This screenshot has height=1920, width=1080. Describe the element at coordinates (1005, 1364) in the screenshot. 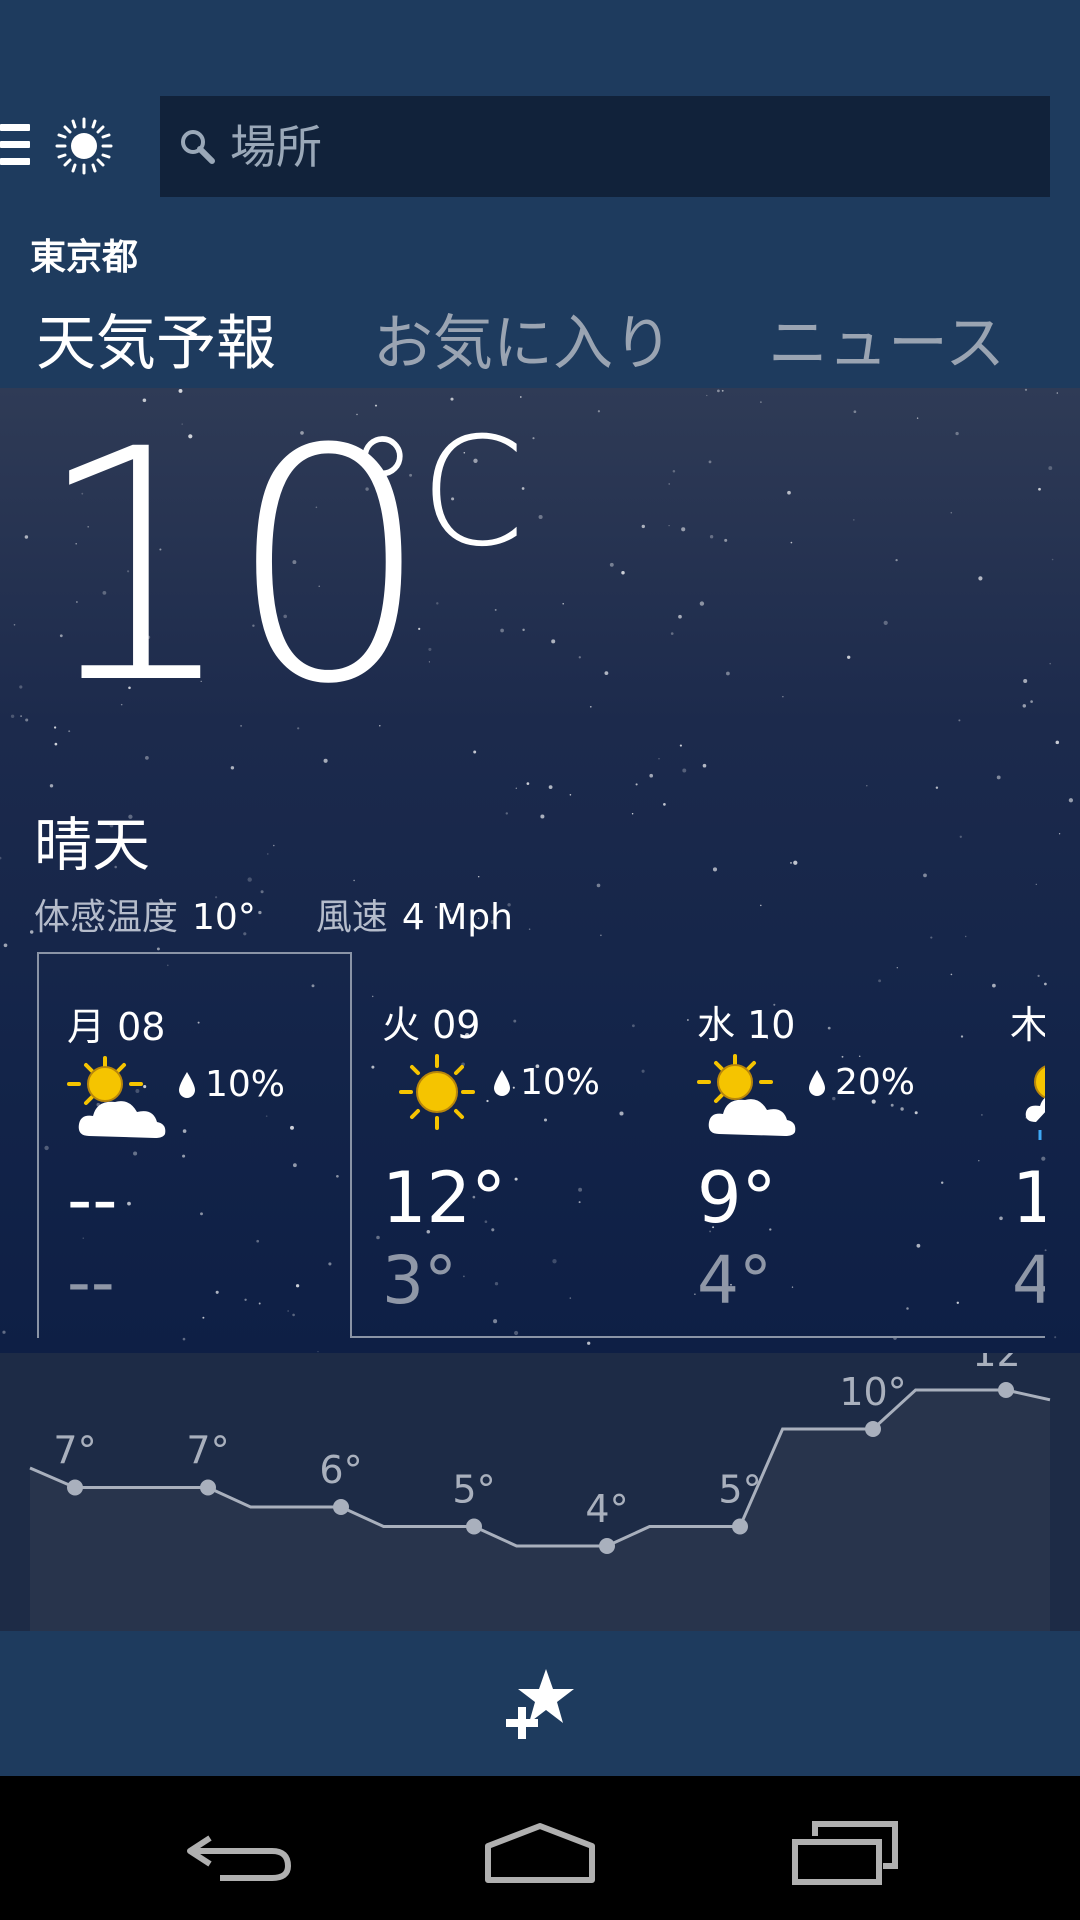

I see `hourly-label: 12°` at that location.